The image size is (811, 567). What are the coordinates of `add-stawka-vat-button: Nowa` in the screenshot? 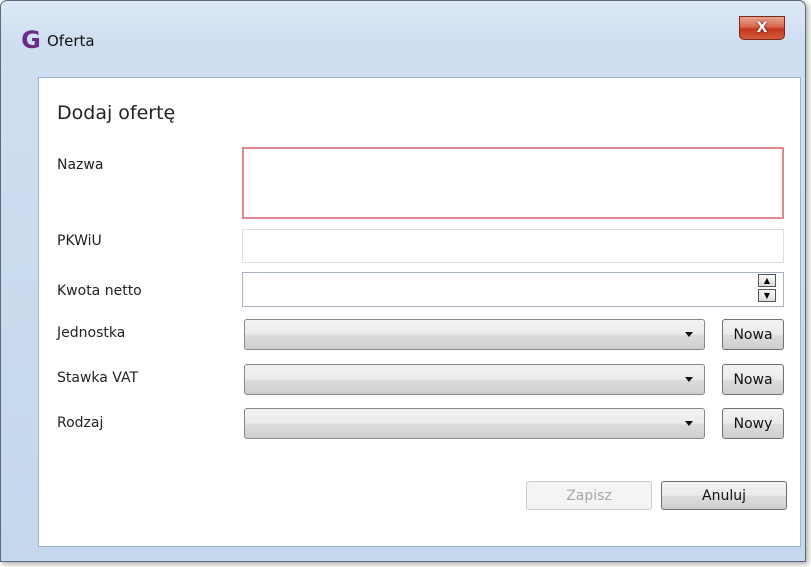 It's located at (753, 379).